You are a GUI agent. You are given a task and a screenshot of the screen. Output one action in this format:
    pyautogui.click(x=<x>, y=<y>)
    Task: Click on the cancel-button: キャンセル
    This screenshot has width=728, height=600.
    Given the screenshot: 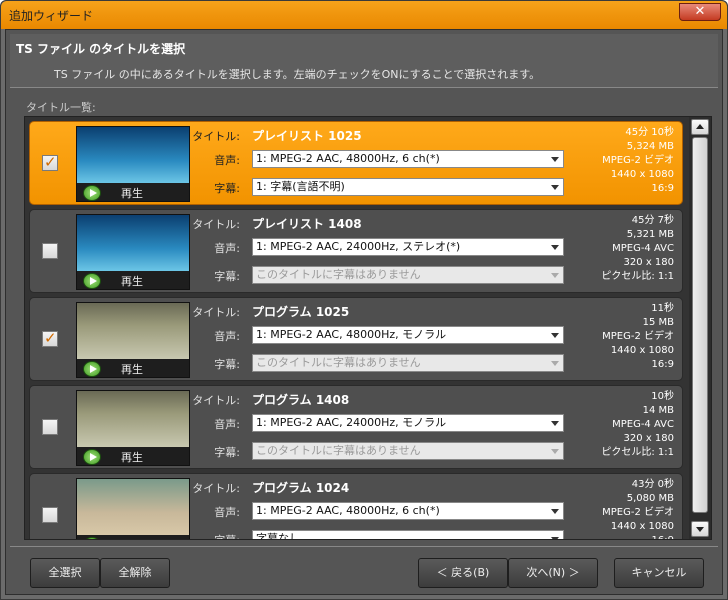 What is the action you would take?
    pyautogui.click(x=659, y=573)
    